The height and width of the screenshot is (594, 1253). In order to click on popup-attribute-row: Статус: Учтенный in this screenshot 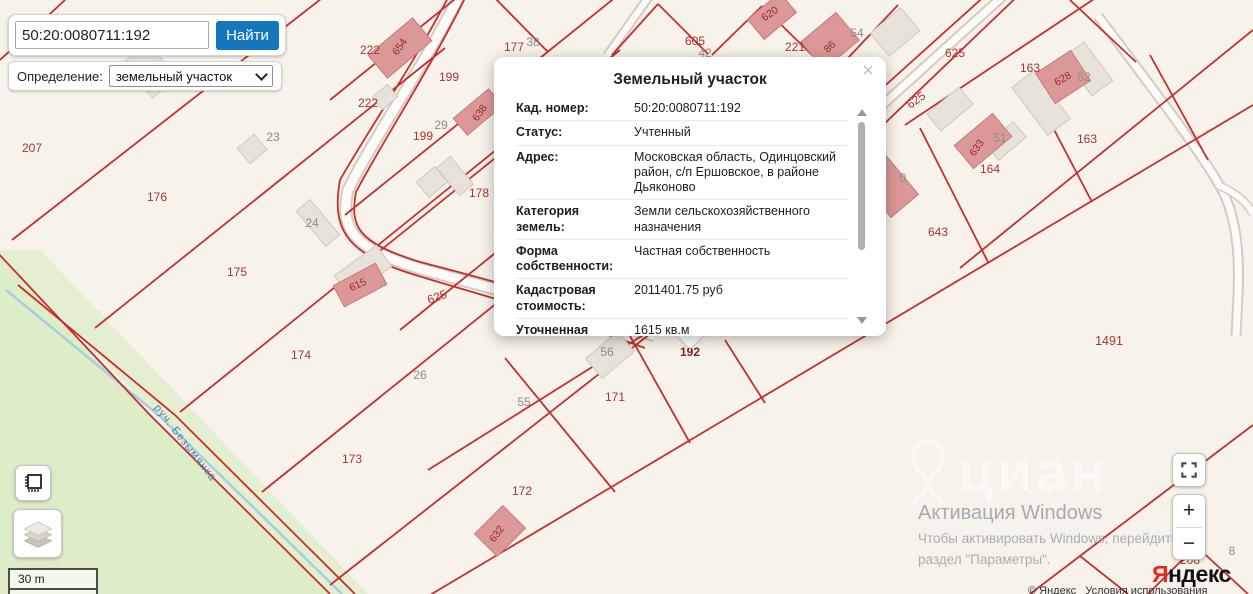, I will do `click(682, 133)`.